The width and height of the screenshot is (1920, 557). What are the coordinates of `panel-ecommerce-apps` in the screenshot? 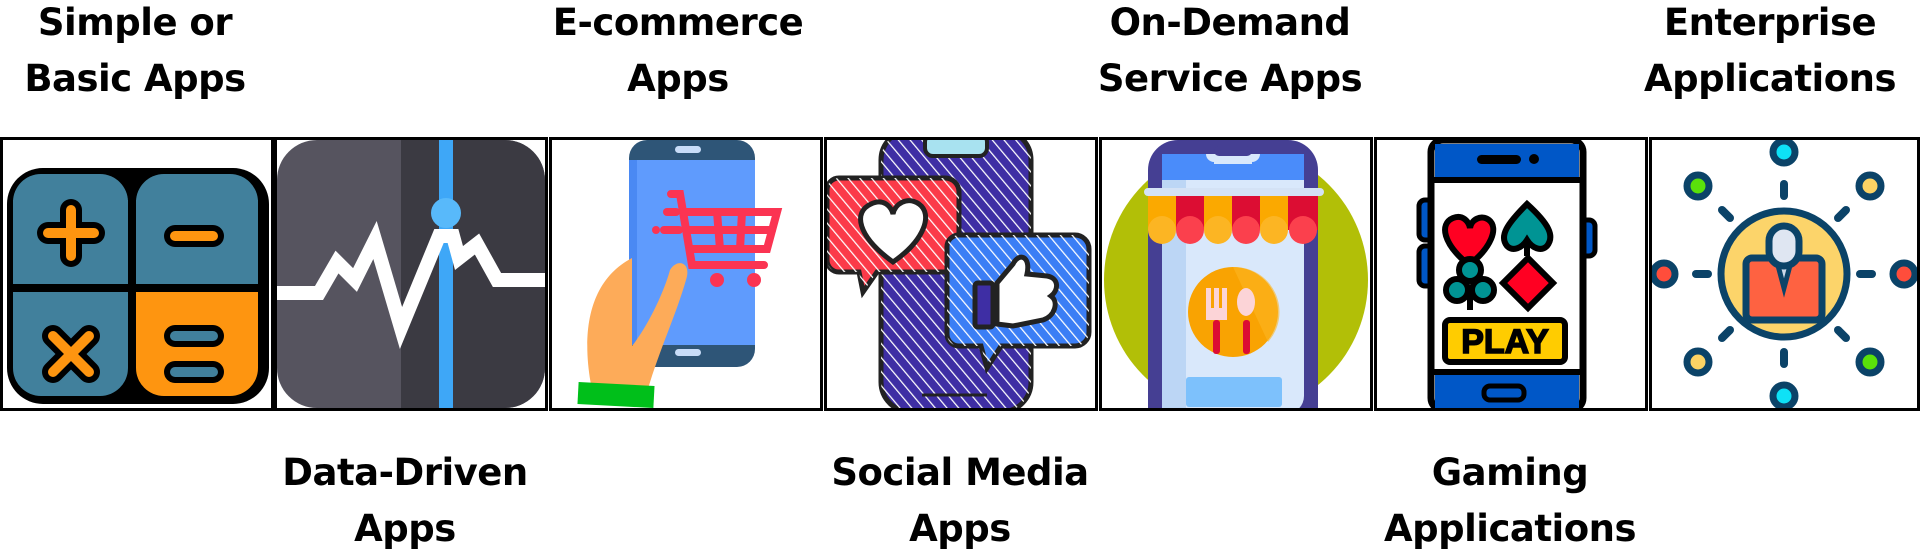 It's located at (686, 274).